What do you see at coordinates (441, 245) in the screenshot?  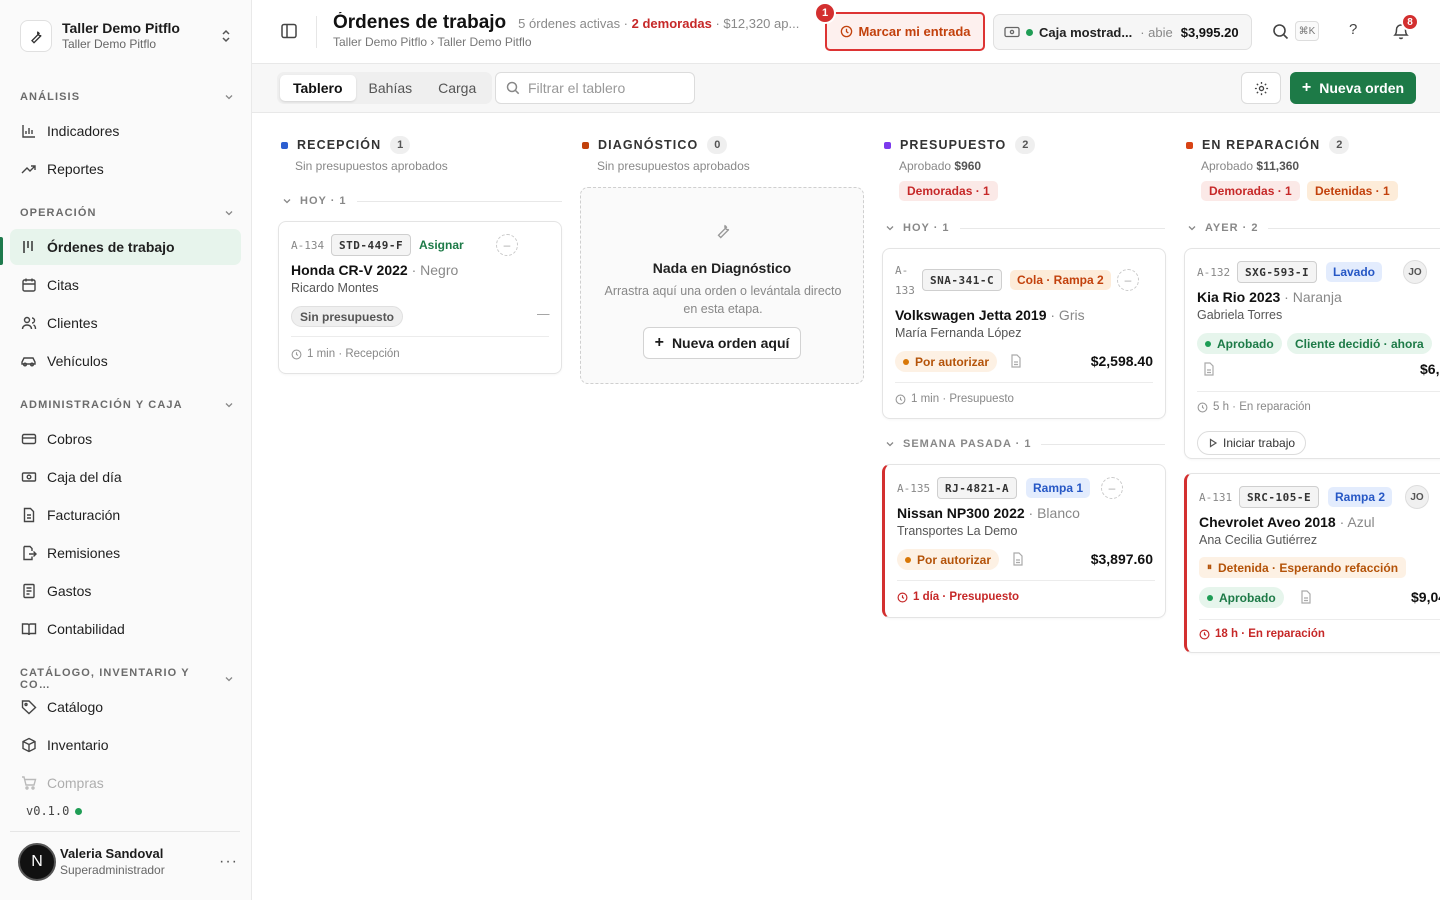 I see `assign-link: Asignar` at bounding box center [441, 245].